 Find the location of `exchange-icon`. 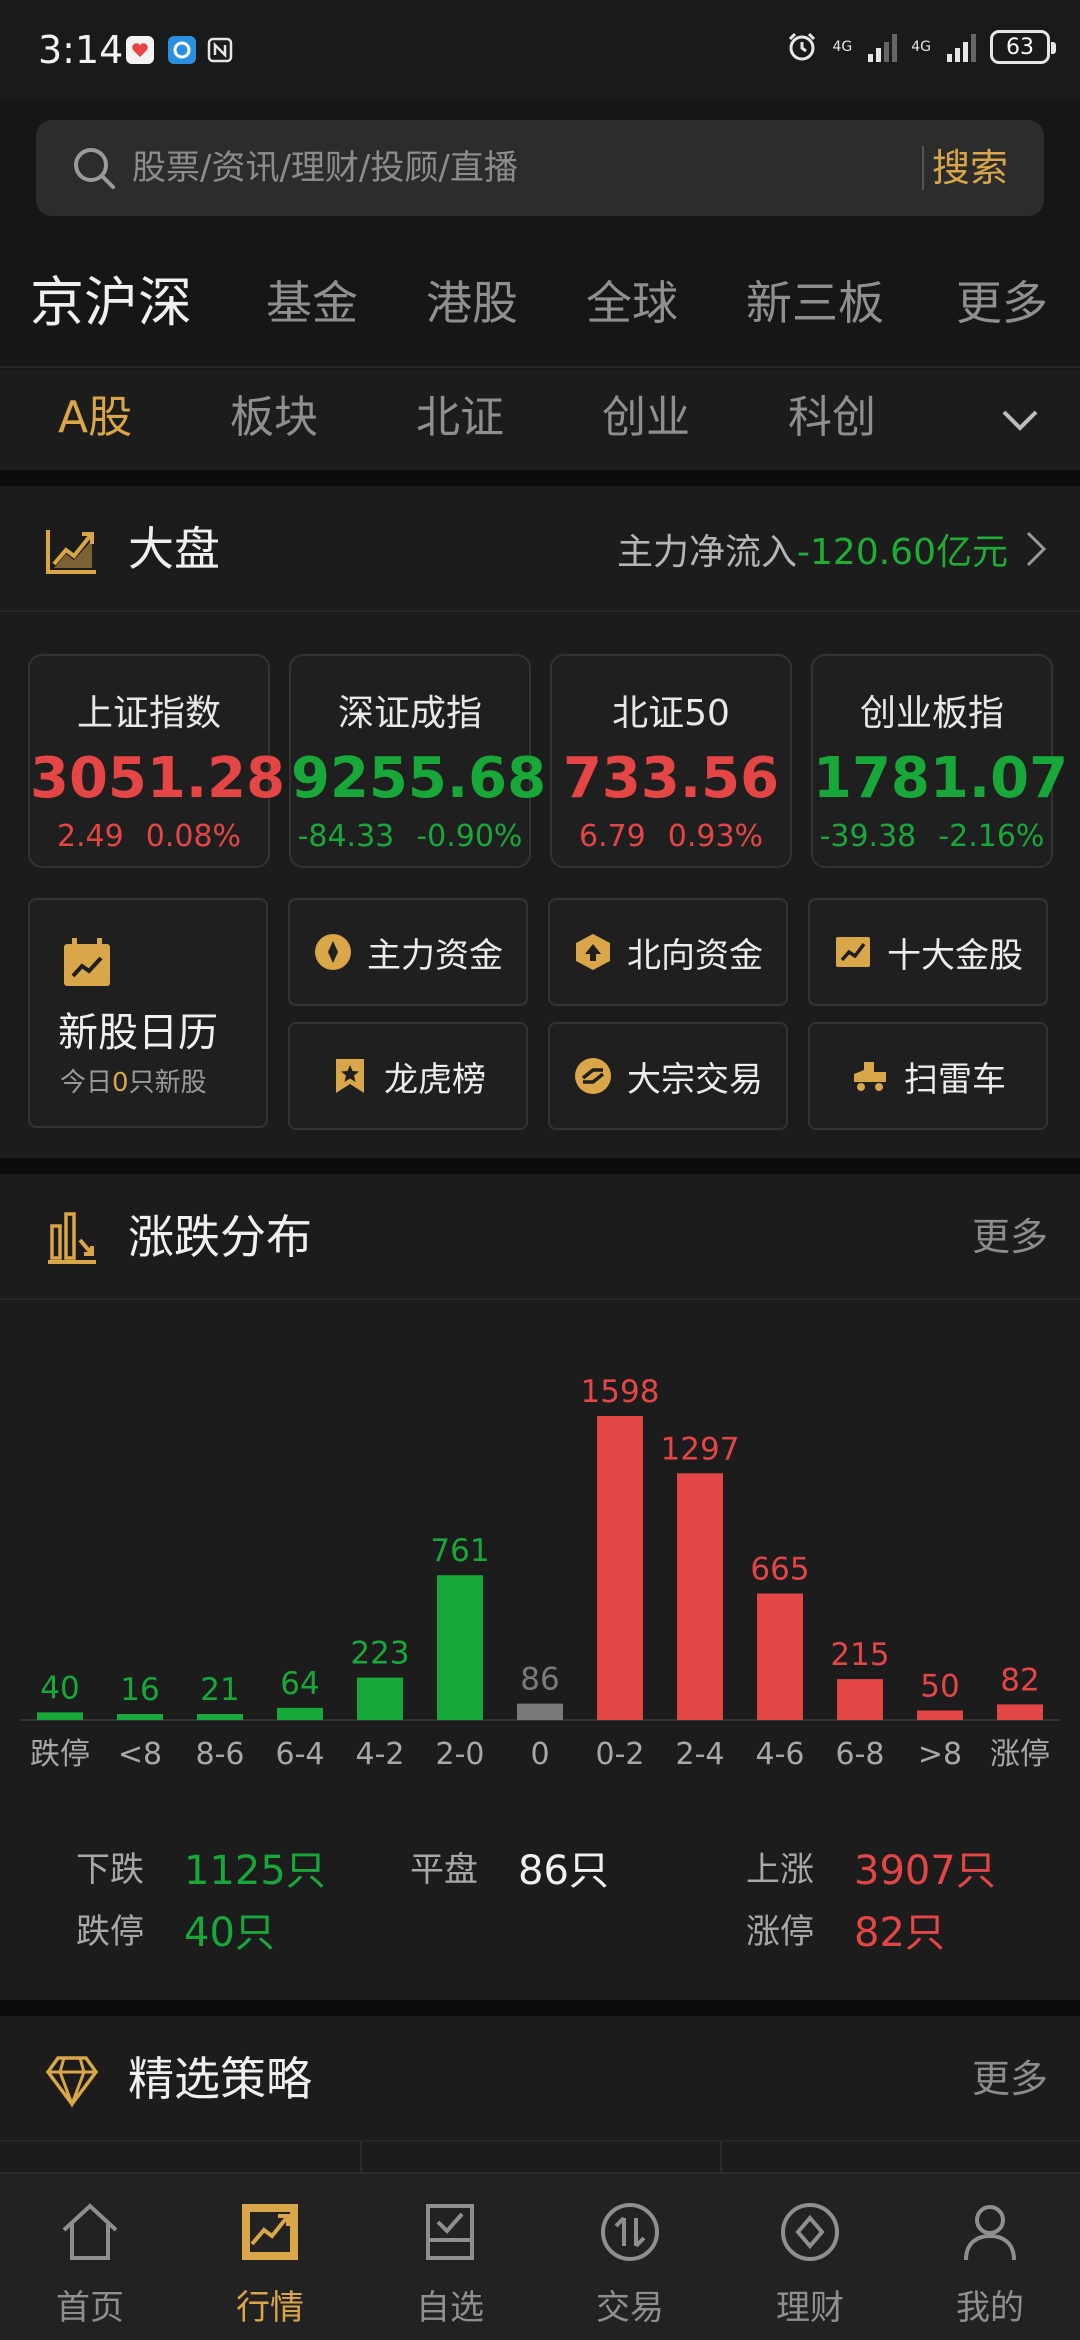

exchange-icon is located at coordinates (593, 1076).